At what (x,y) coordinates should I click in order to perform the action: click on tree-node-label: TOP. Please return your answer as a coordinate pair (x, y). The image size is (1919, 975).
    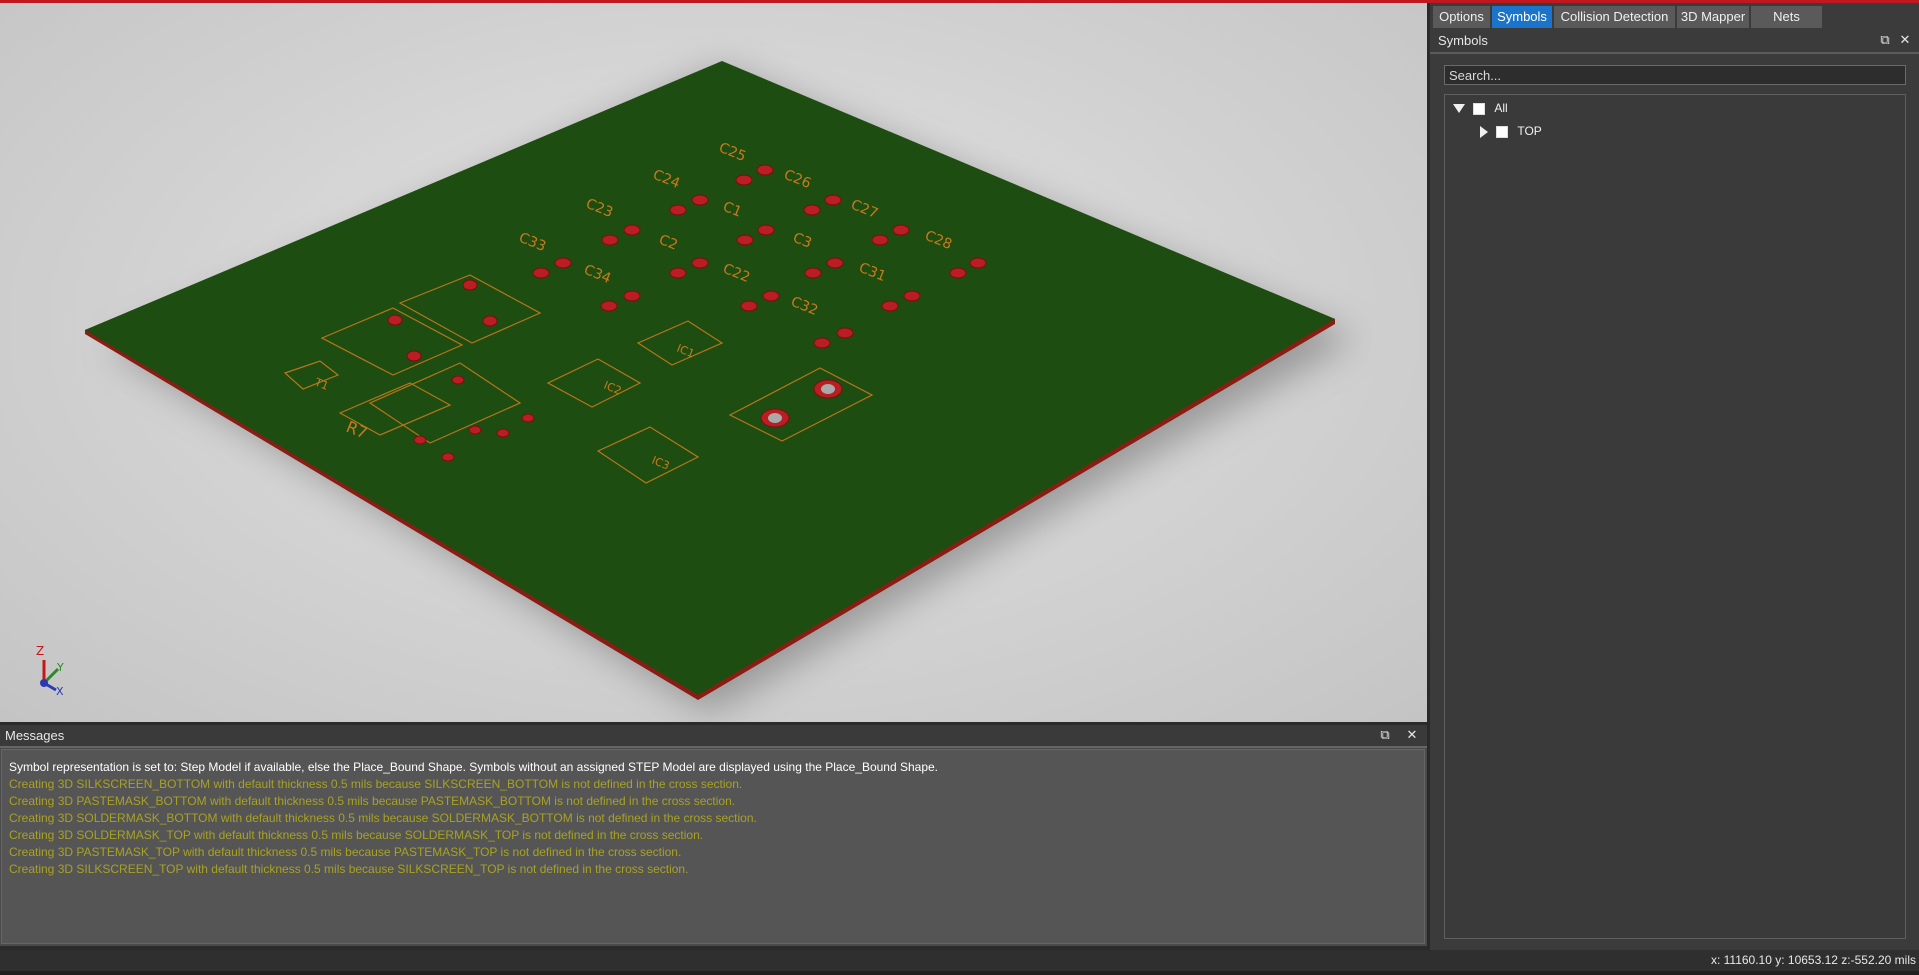
    Looking at the image, I should click on (1529, 131).